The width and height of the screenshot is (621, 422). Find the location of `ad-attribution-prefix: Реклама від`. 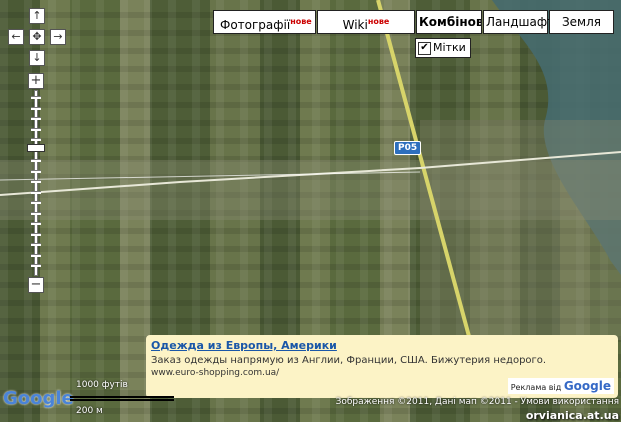

ad-attribution-prefix: Реклама від is located at coordinates (536, 387).